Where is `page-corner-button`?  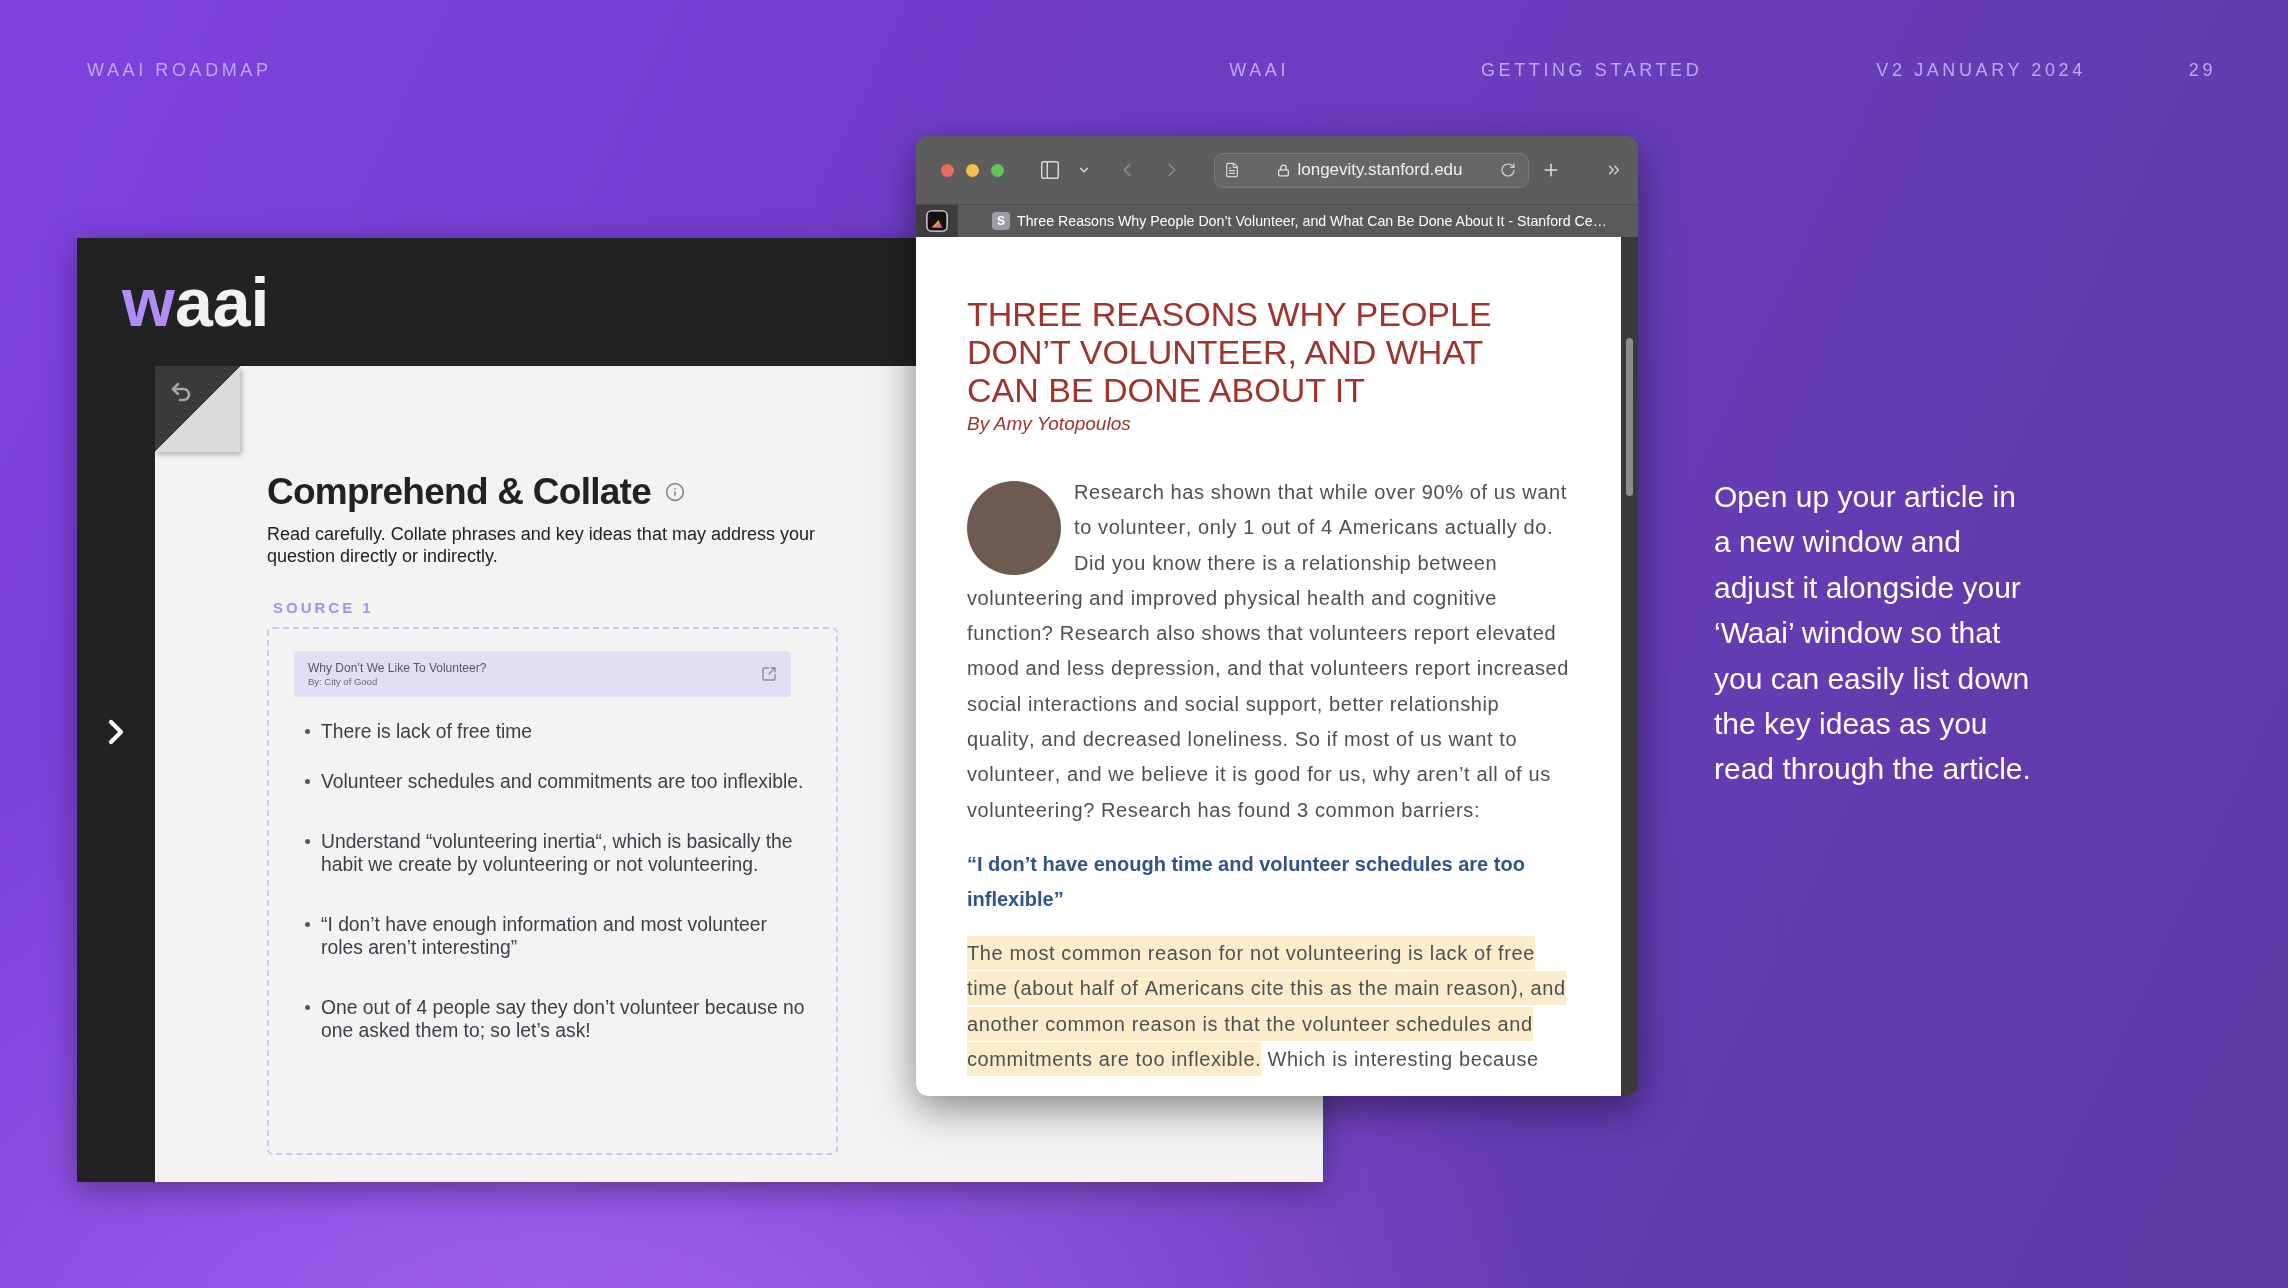 page-corner-button is located at coordinates (197, 409).